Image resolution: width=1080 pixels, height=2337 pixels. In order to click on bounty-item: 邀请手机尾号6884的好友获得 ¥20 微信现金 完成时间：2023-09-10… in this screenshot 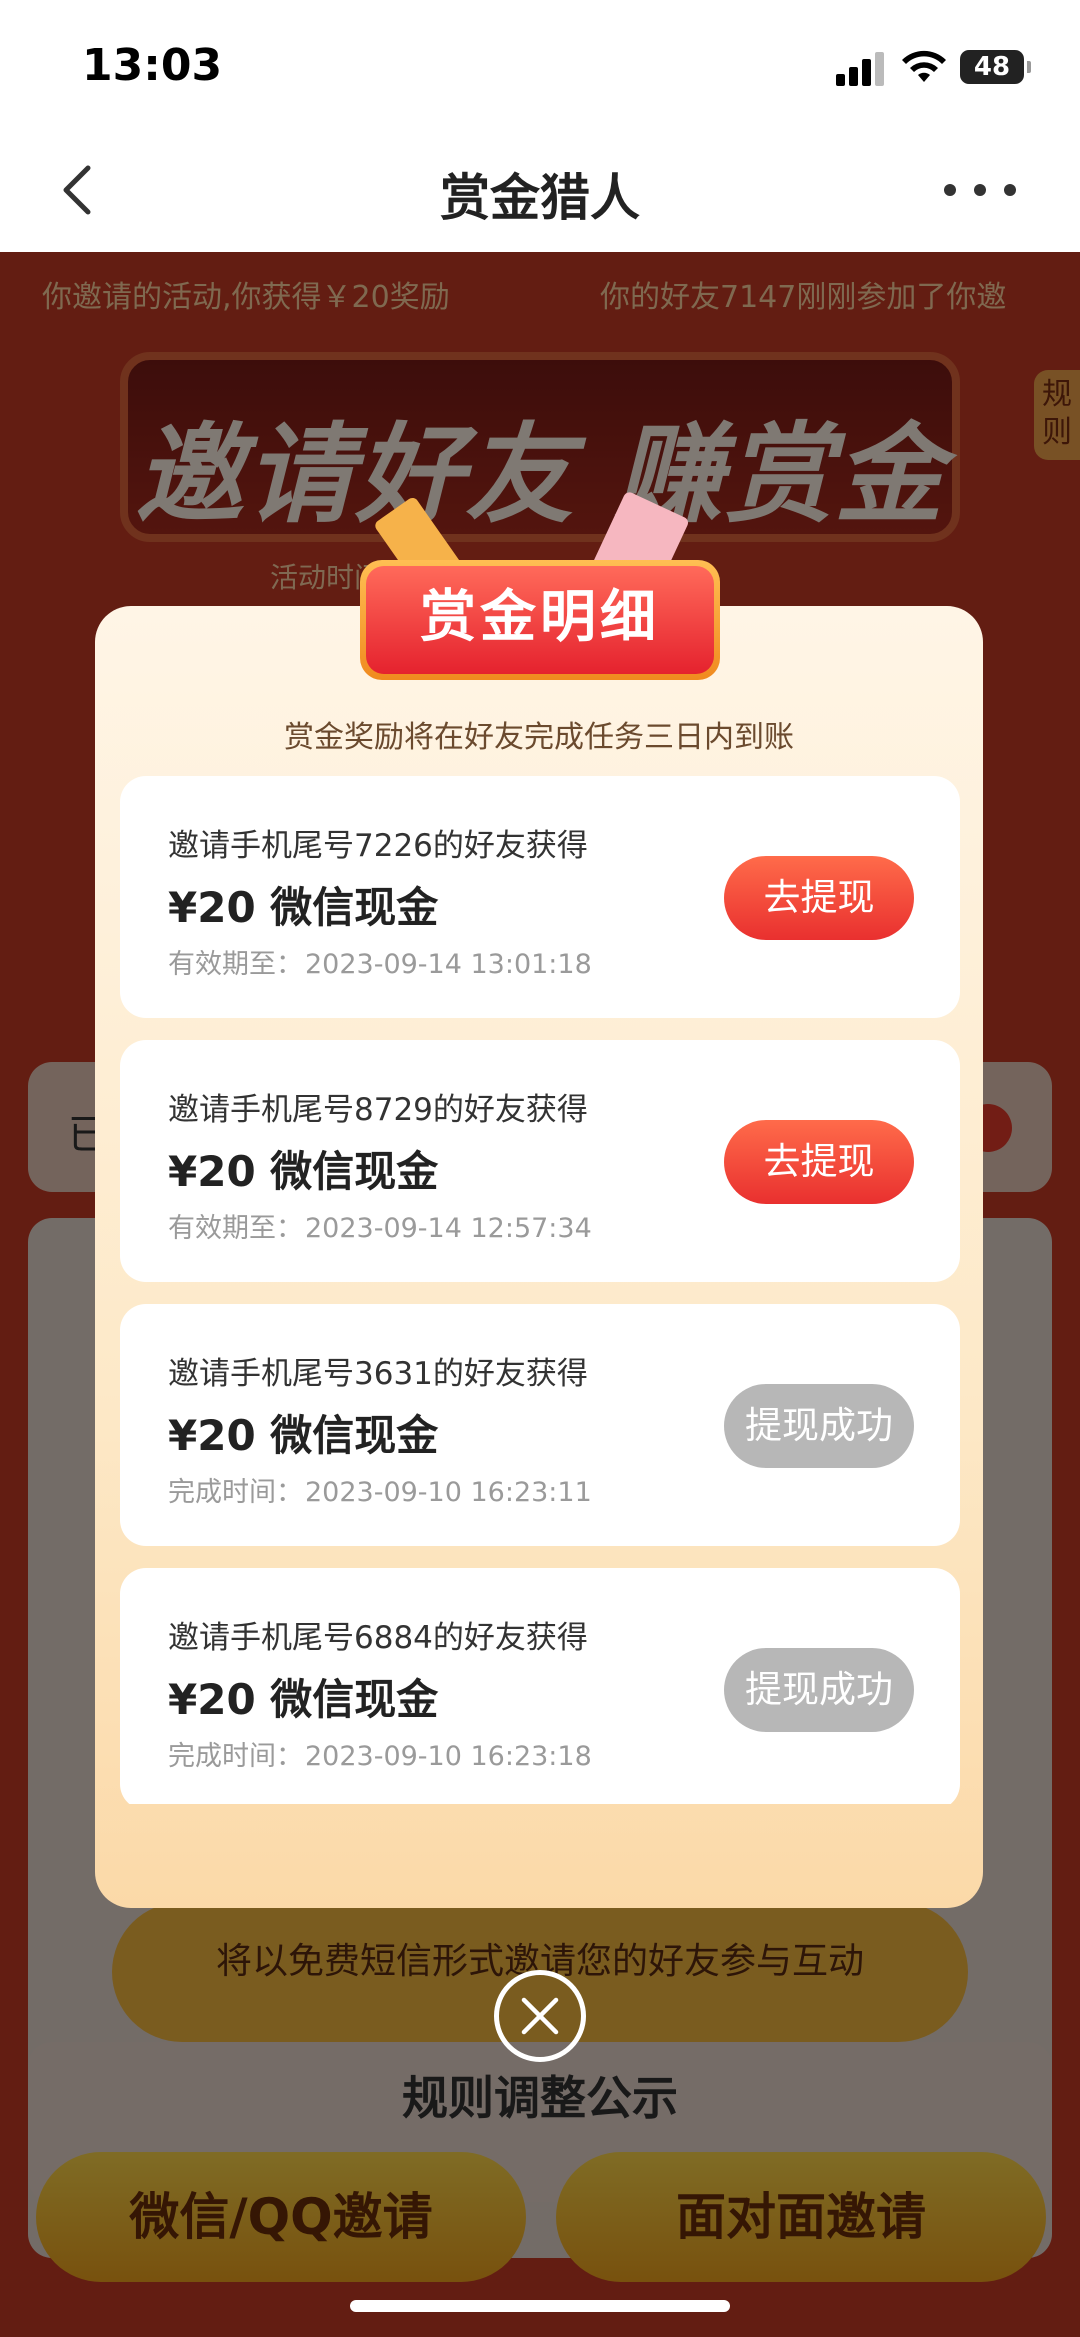, I will do `click(540, 1686)`.